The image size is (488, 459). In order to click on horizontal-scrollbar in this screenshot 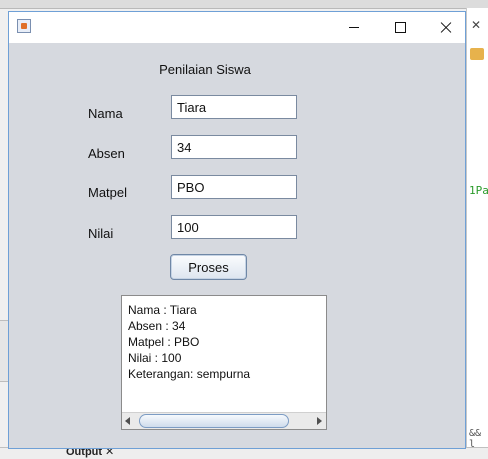, I will do `click(224, 420)`.